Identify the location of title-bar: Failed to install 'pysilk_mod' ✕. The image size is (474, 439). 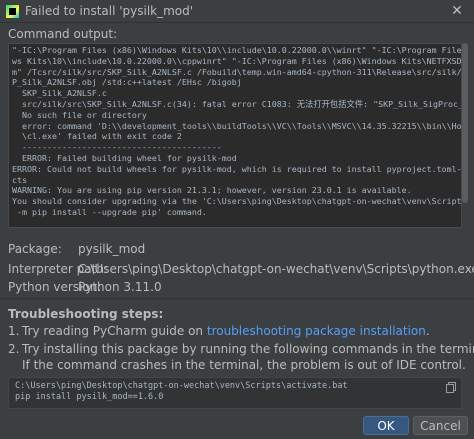
(237, 11).